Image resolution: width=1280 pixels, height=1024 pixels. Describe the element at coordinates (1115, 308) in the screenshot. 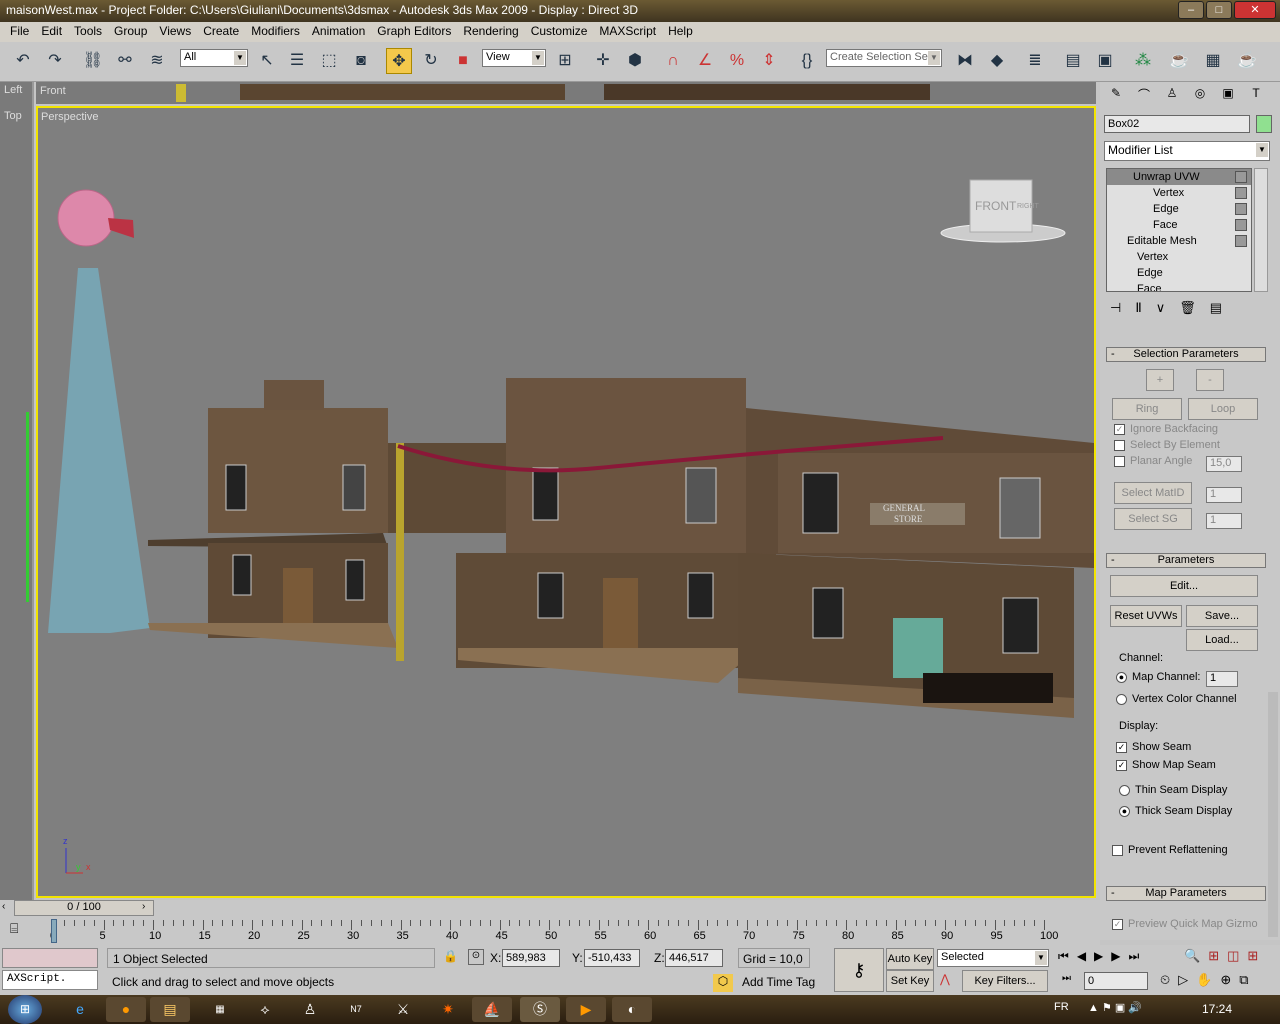

I see `pin-stack-icon: ⊣` at that location.